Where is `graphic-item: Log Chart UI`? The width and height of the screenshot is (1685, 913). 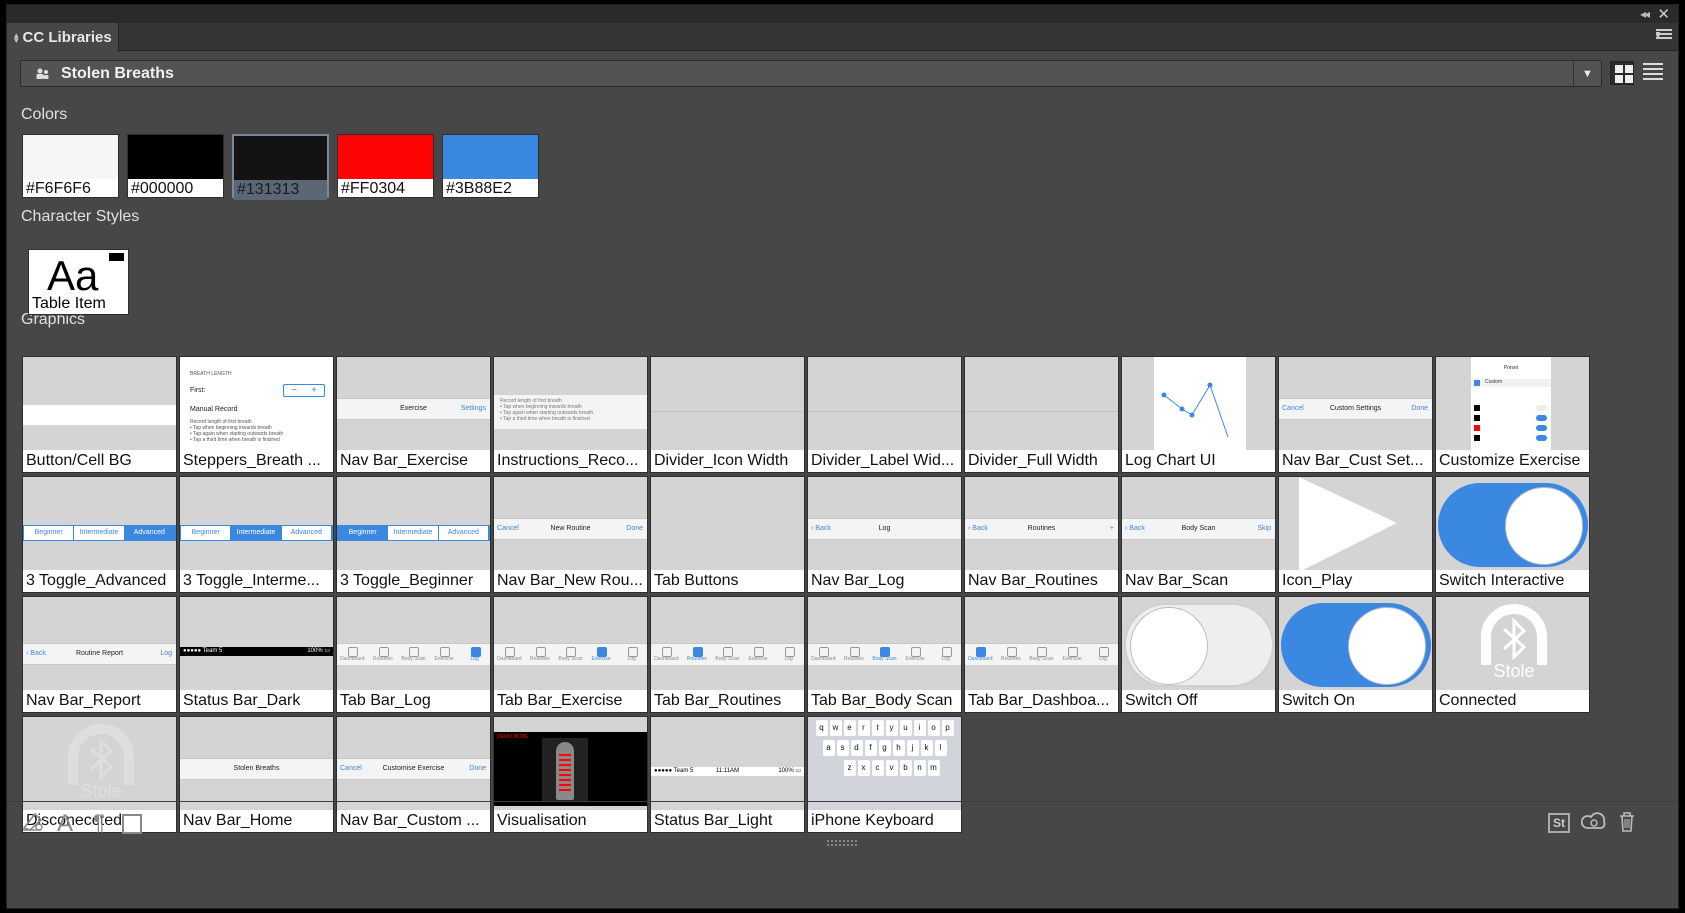 graphic-item: Log Chart UI is located at coordinates (1198, 414).